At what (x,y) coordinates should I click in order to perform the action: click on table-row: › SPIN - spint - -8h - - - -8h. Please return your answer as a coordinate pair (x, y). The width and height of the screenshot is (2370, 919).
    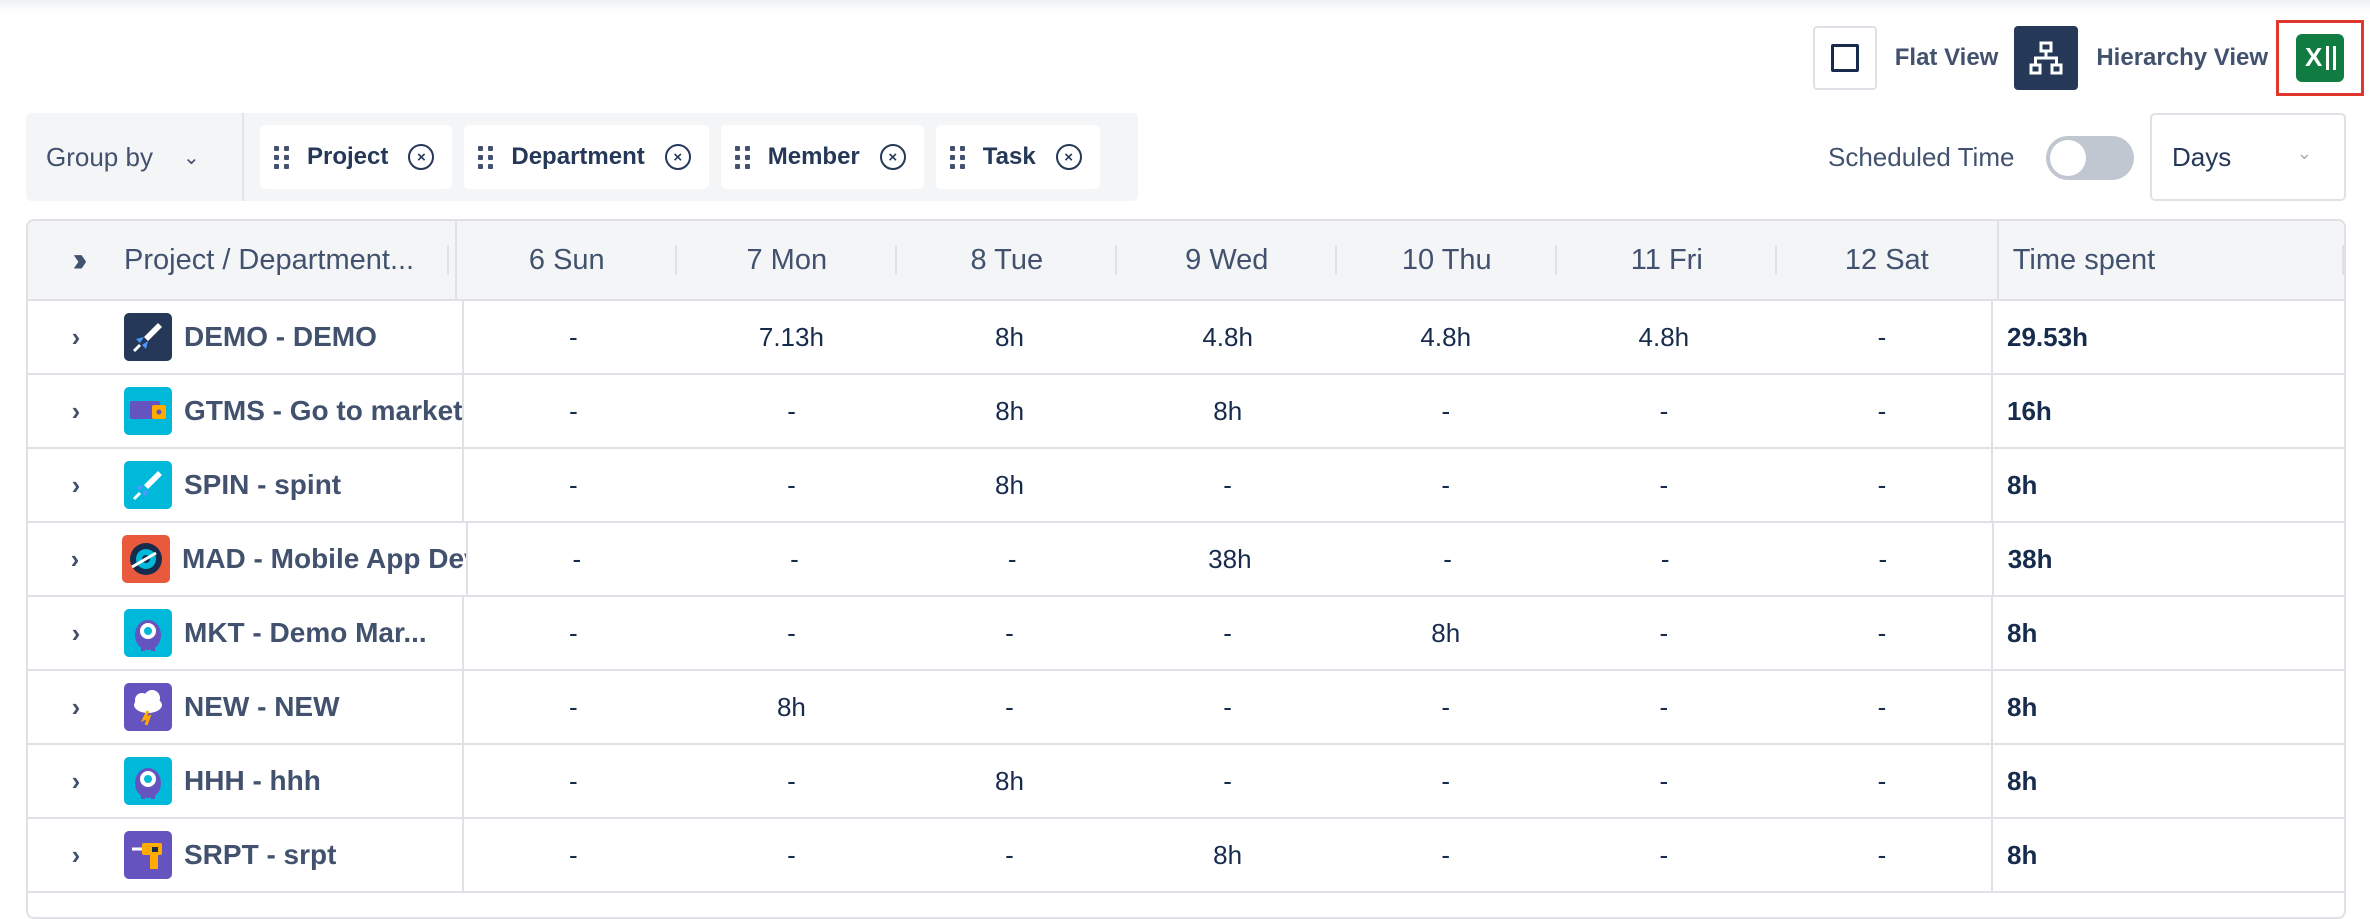
    Looking at the image, I should click on (1186, 486).